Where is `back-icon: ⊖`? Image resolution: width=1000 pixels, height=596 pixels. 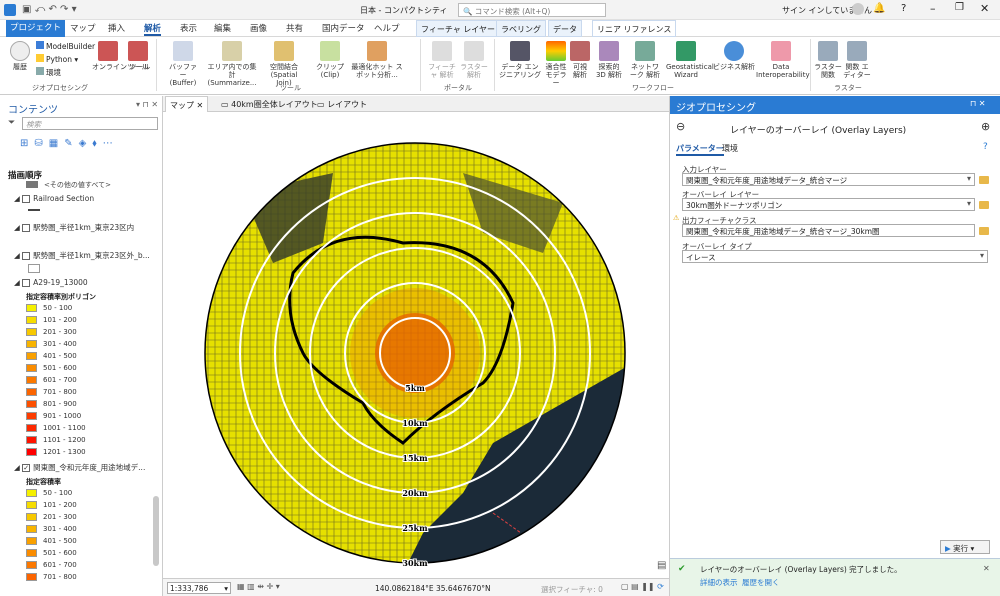
back-icon: ⊖ is located at coordinates (680, 126).